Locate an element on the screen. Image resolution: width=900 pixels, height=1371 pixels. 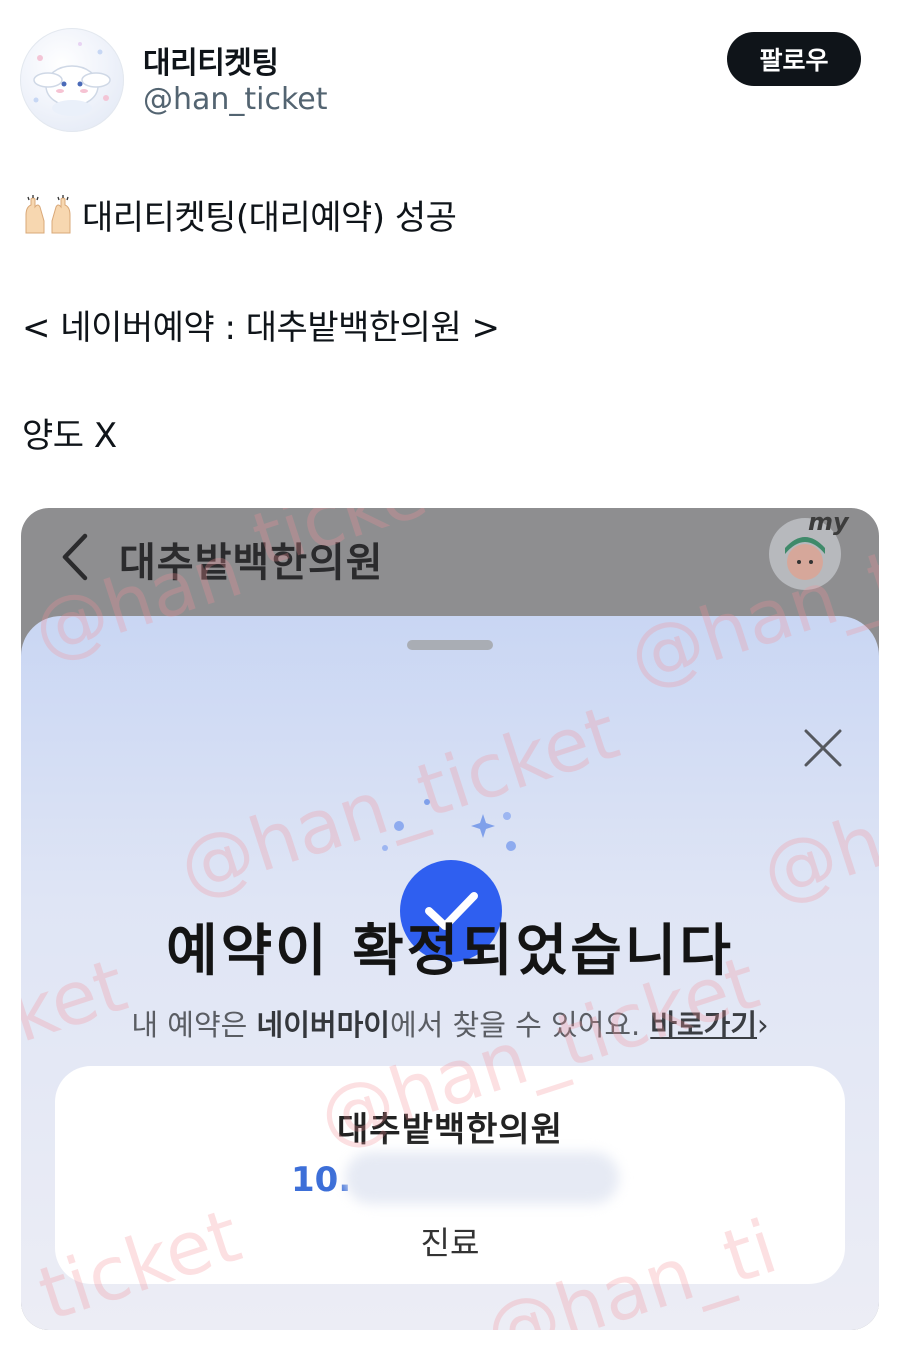
follow-button: 팔로우 is located at coordinates (794, 59).